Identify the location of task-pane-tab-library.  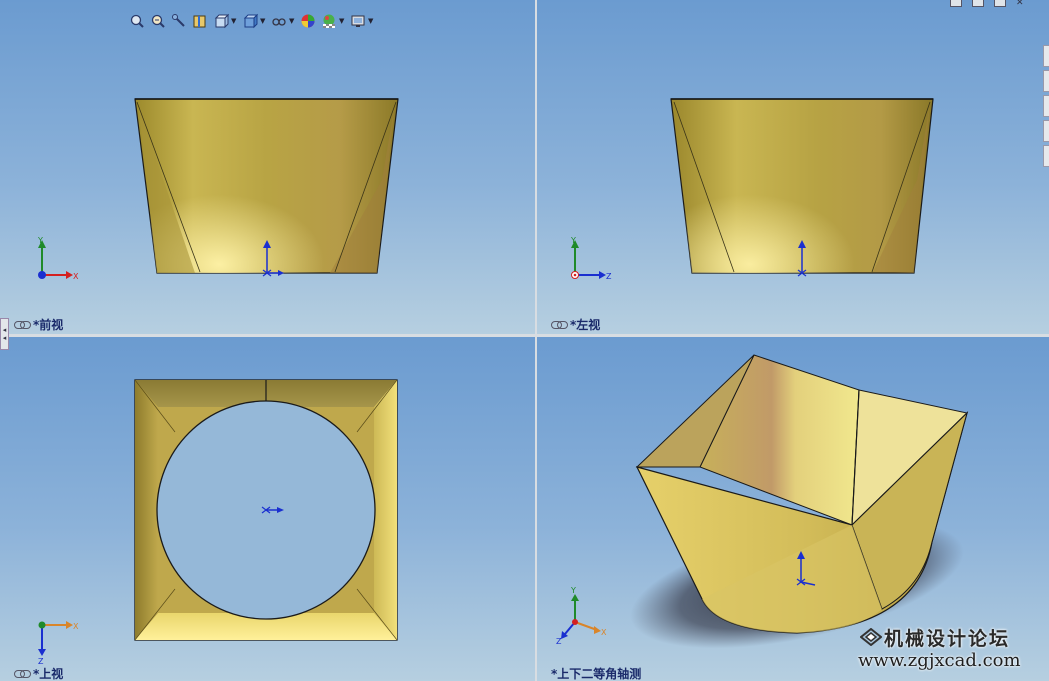
(1046, 81).